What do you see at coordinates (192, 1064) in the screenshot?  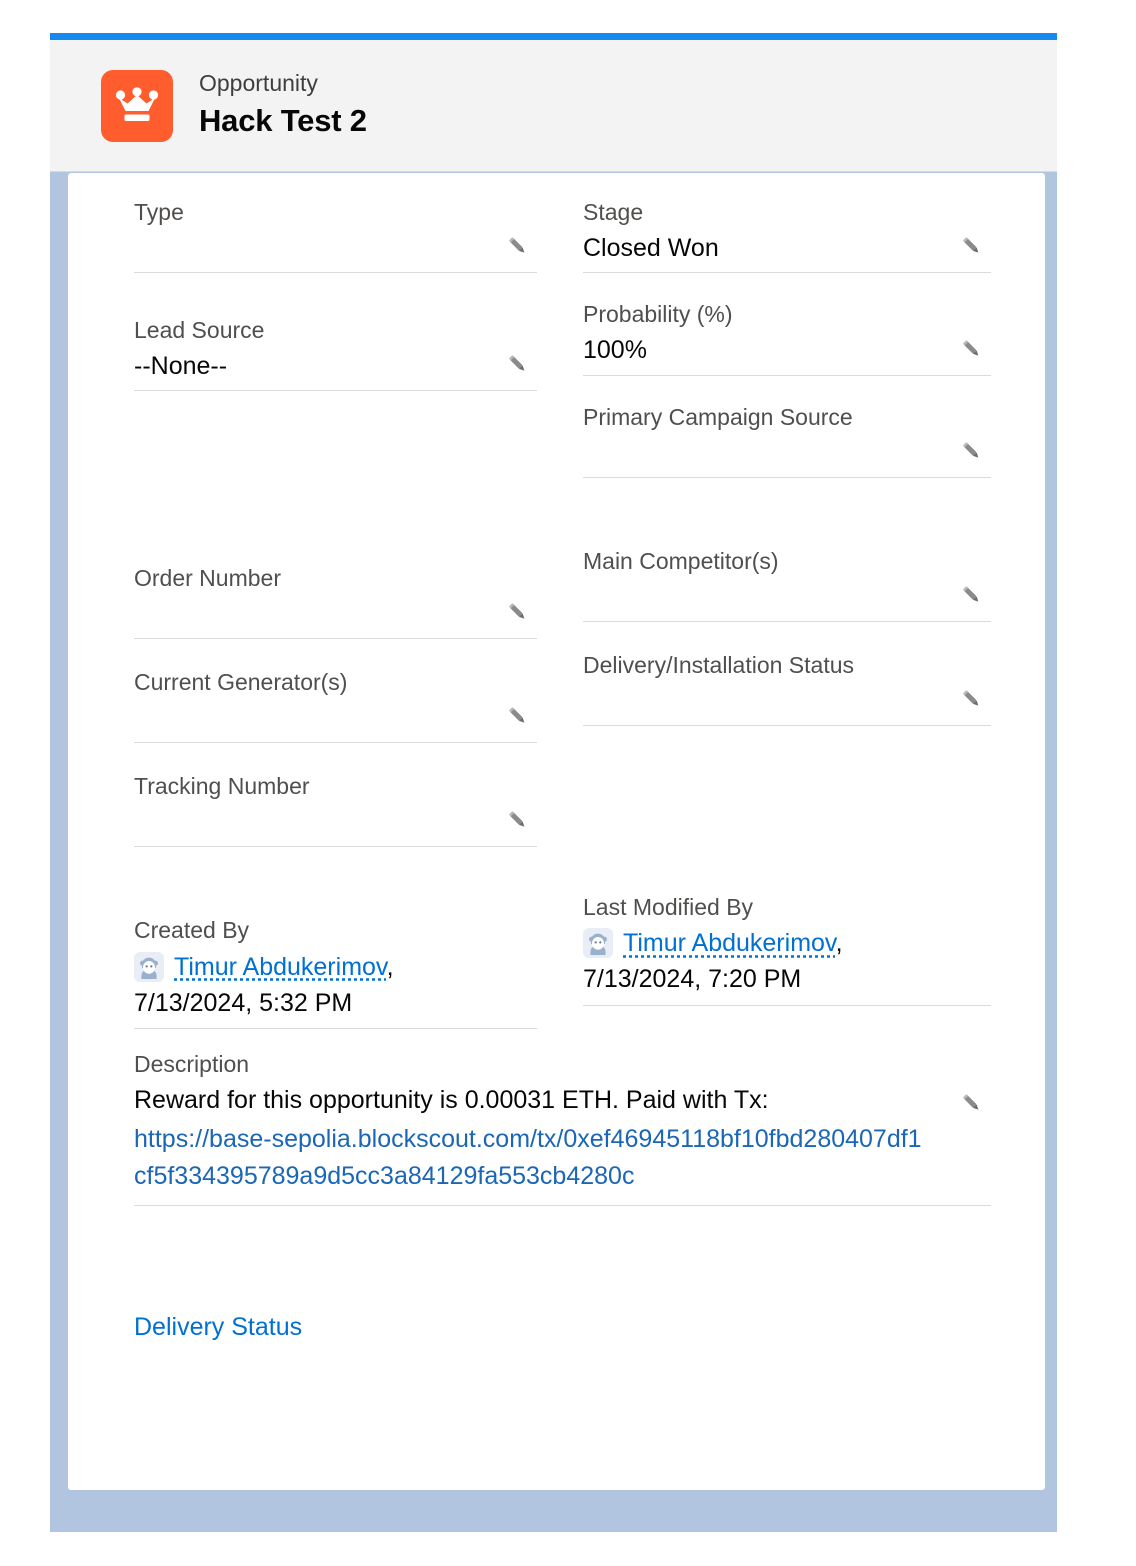 I see `field-label-description: Description` at bounding box center [192, 1064].